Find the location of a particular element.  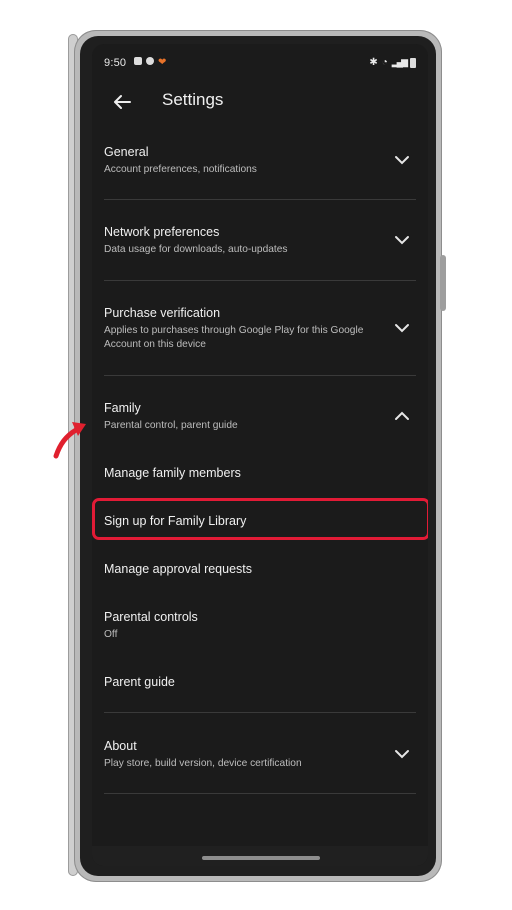

signal-icon: ▂▄▆ is located at coordinates (399, 62).